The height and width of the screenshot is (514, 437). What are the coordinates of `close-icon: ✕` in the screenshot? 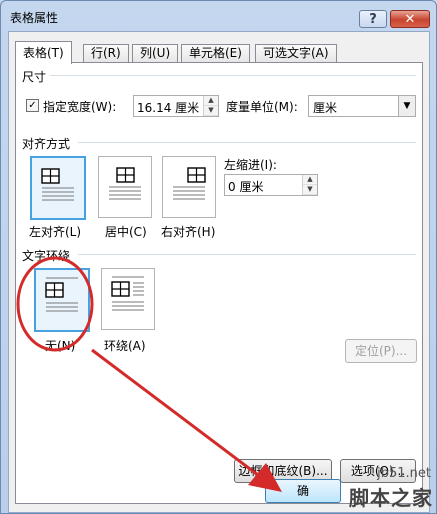 It's located at (410, 19).